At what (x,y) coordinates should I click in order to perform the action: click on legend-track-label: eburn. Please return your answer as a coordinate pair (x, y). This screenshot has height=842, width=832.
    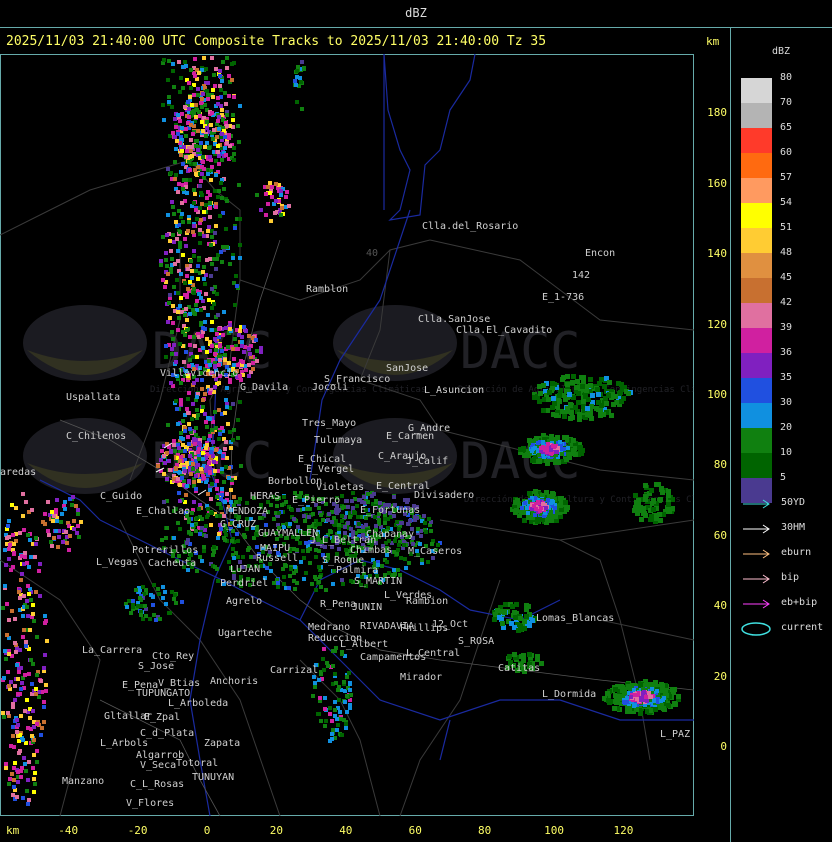
    Looking at the image, I should click on (796, 552).